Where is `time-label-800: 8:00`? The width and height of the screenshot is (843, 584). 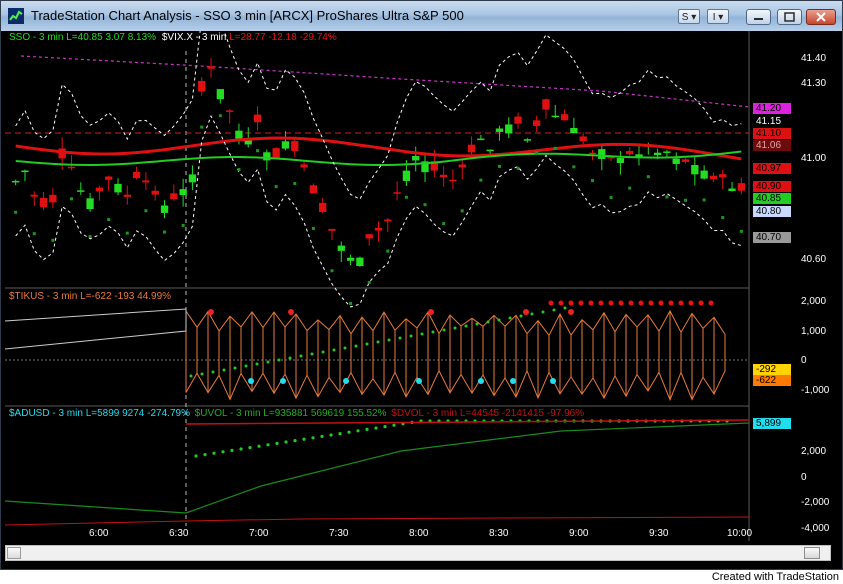 time-label-800: 8:00 is located at coordinates (419, 533).